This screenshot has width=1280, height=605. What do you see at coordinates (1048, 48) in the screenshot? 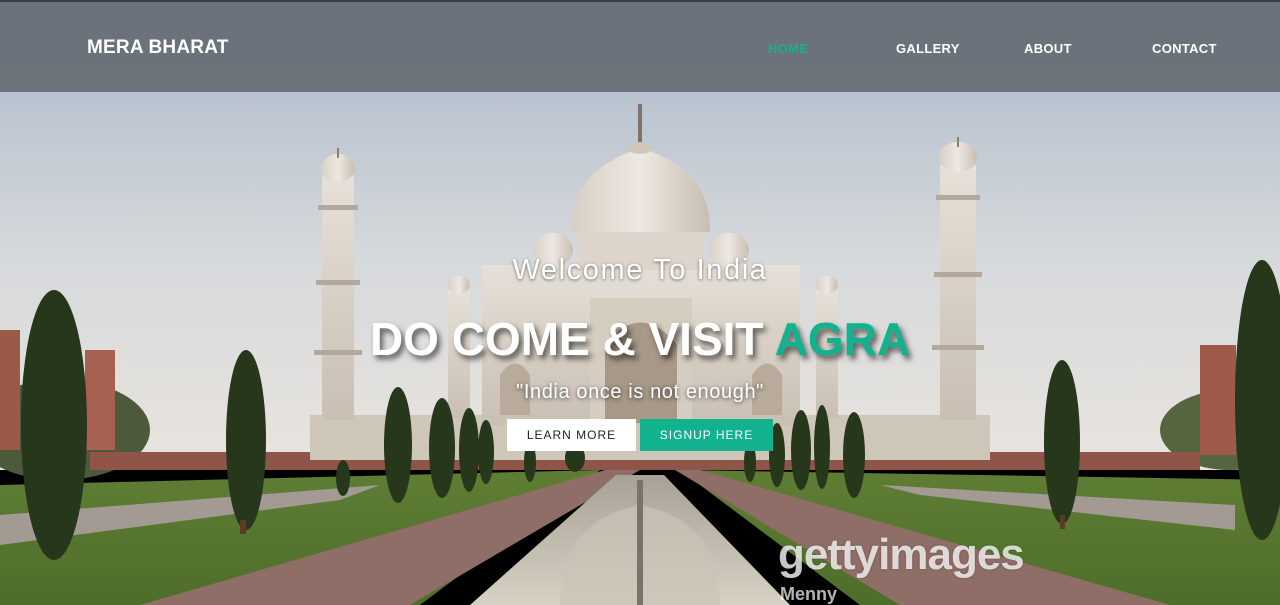
I see `nav-about-link: ABOUT` at bounding box center [1048, 48].